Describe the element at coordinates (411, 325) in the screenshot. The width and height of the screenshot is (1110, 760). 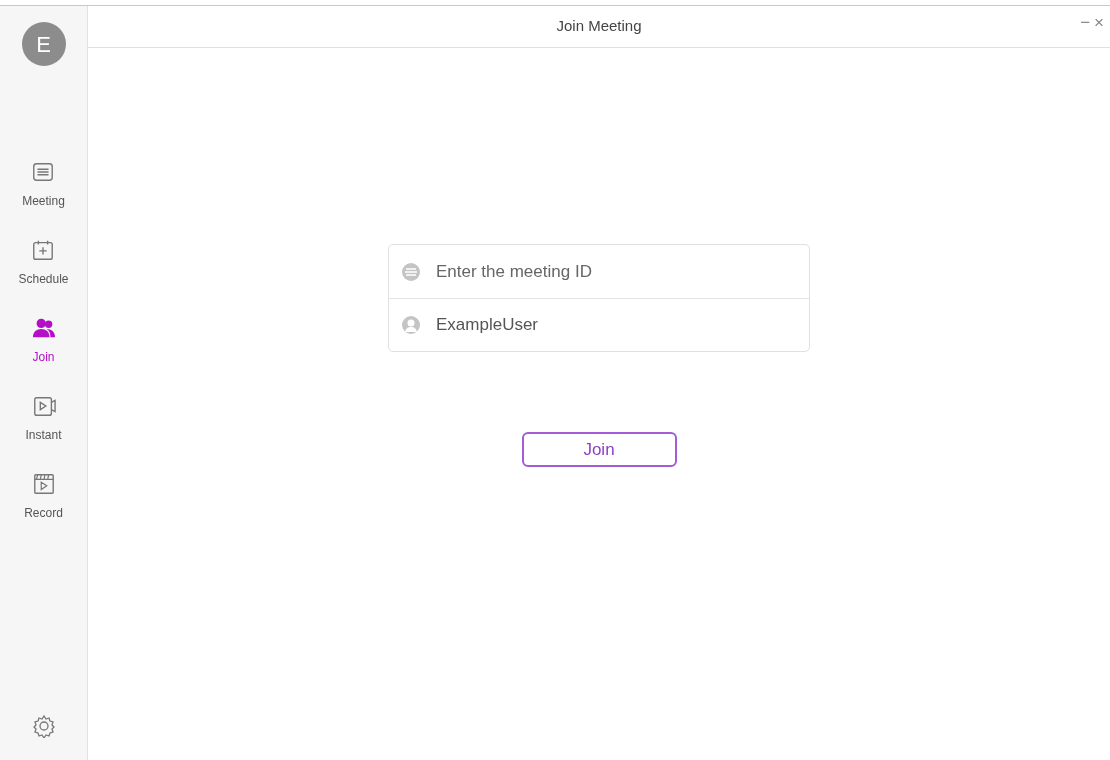
I see `user-icon` at that location.